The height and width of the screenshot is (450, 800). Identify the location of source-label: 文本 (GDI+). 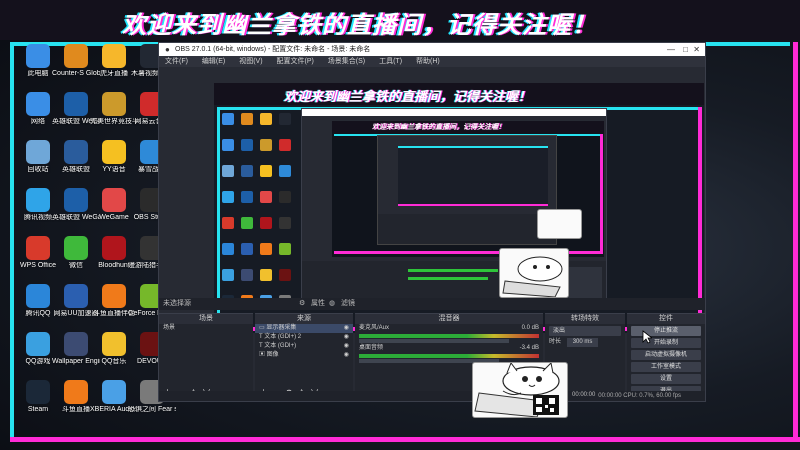
(280, 346).